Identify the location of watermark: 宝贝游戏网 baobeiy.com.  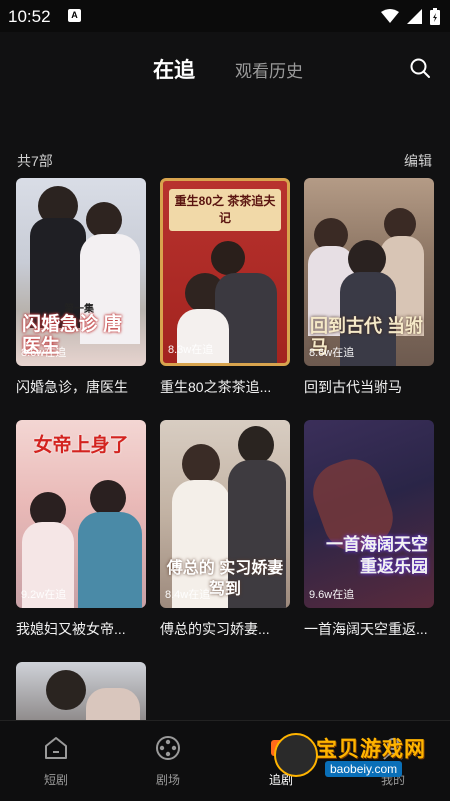
(355, 757).